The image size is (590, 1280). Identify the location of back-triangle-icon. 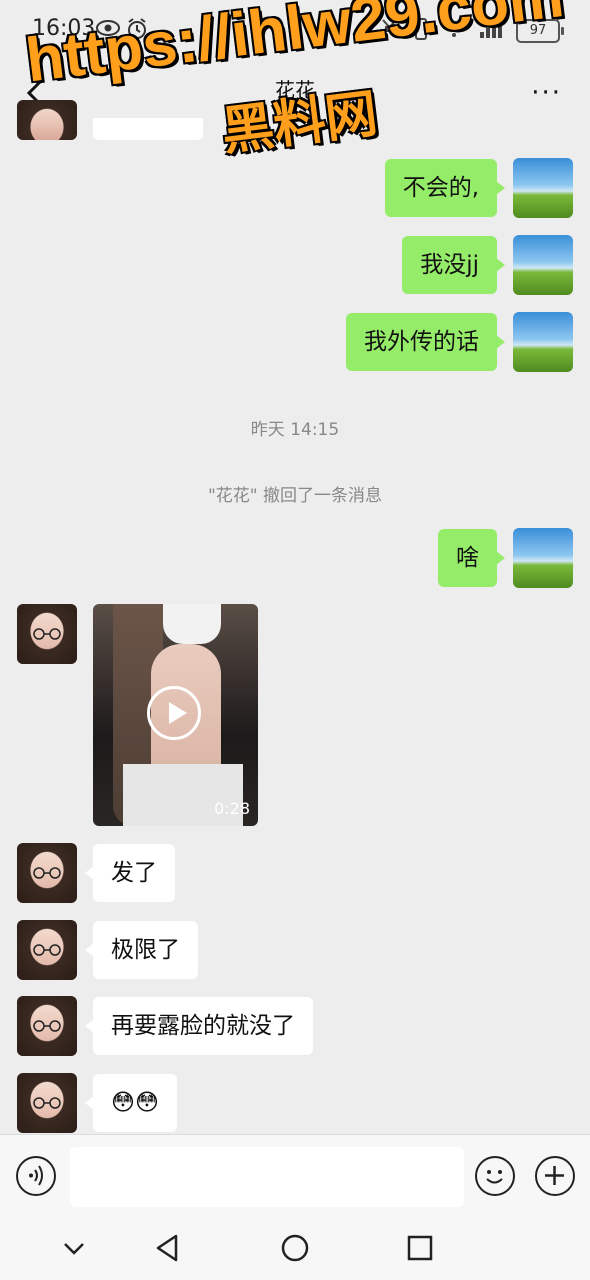
(168, 1248).